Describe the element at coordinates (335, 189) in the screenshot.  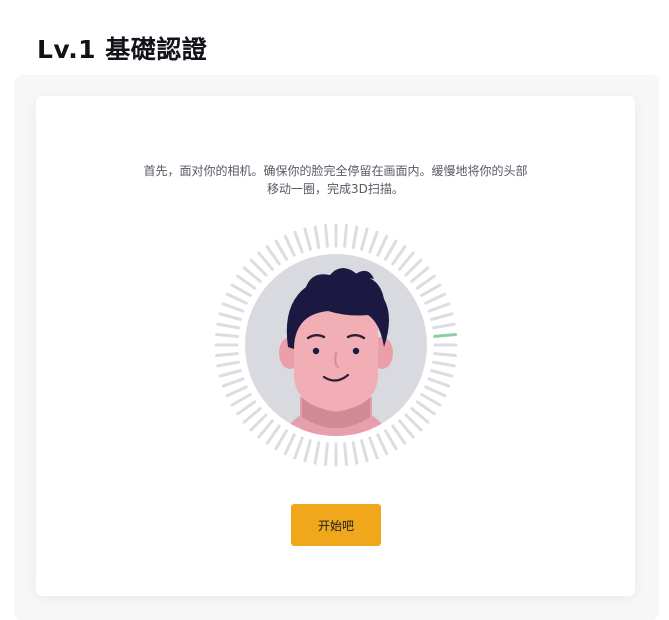
I see `instruction-line-2: 移动一圈，完成3D扫描。` at that location.